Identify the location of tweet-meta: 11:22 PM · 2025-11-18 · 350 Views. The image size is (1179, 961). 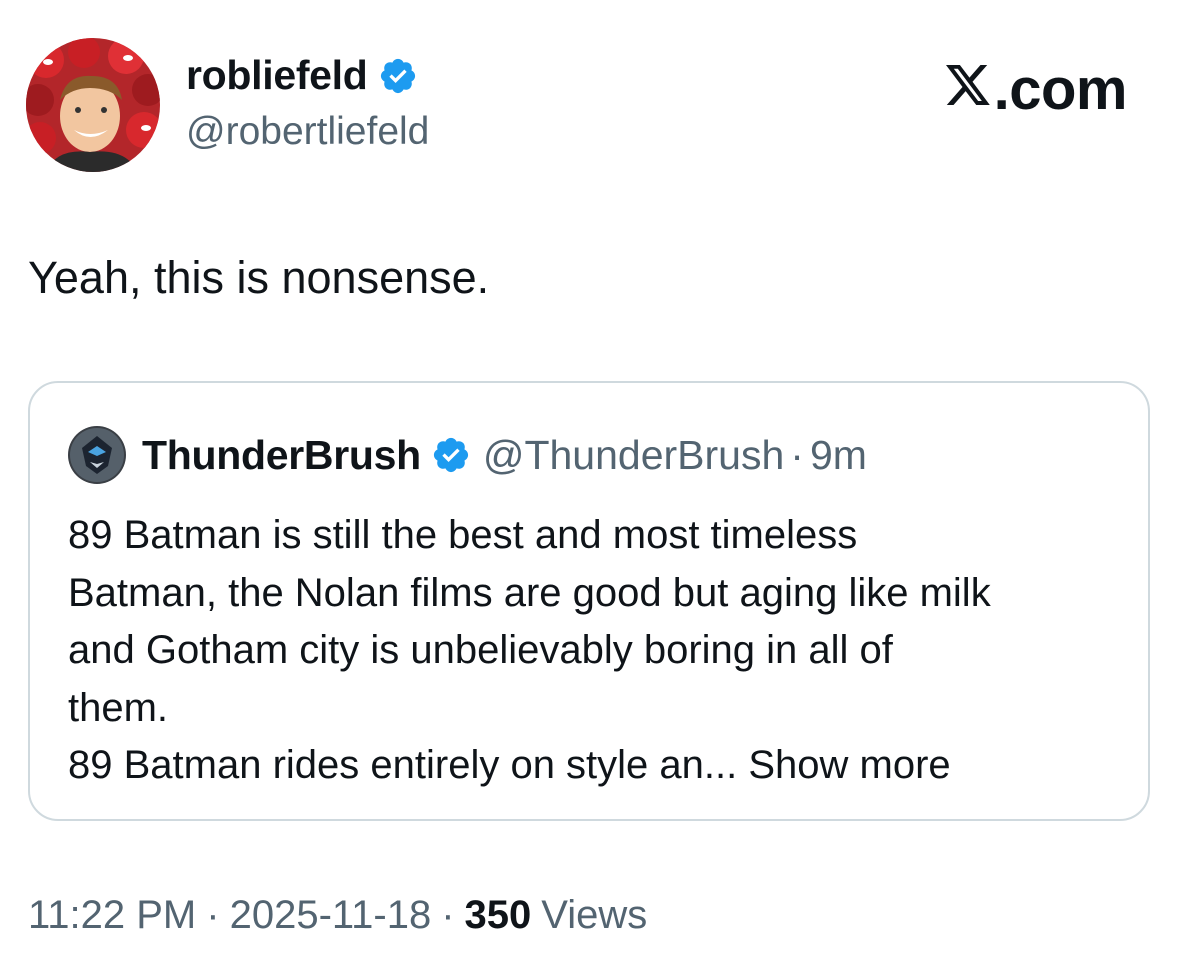
(337, 915).